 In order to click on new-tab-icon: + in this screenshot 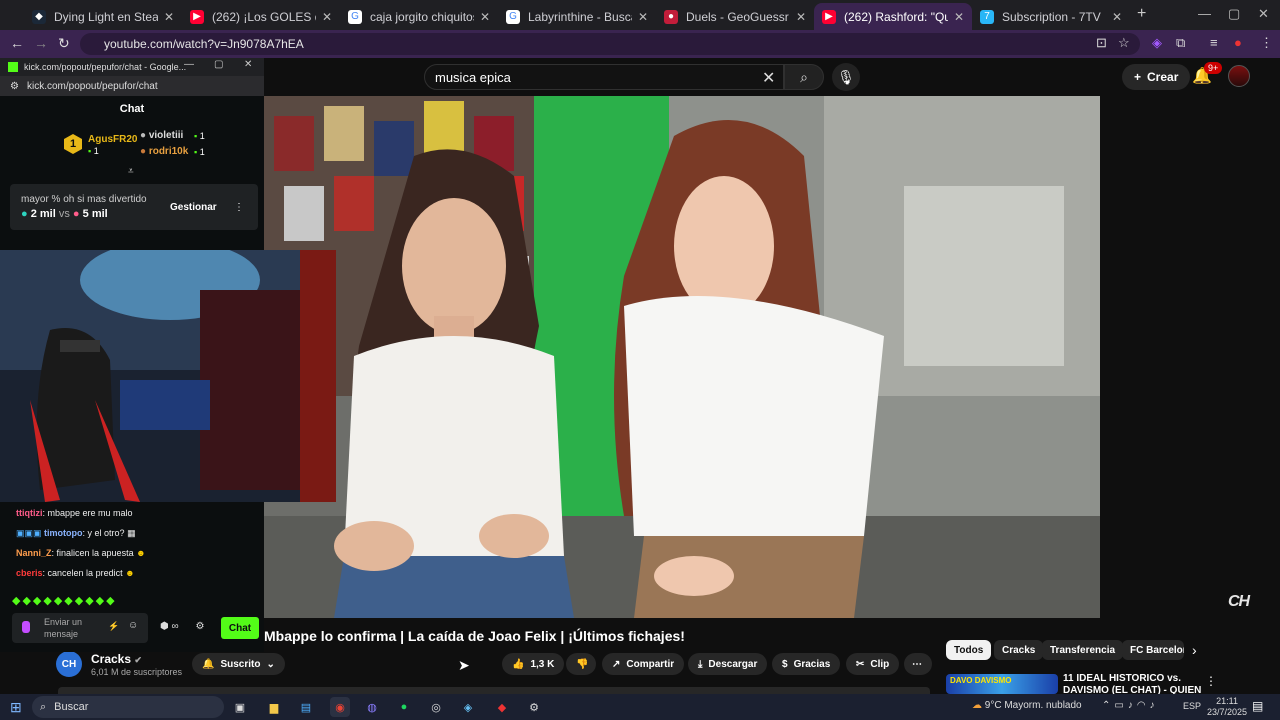, I will do `click(1141, 14)`.